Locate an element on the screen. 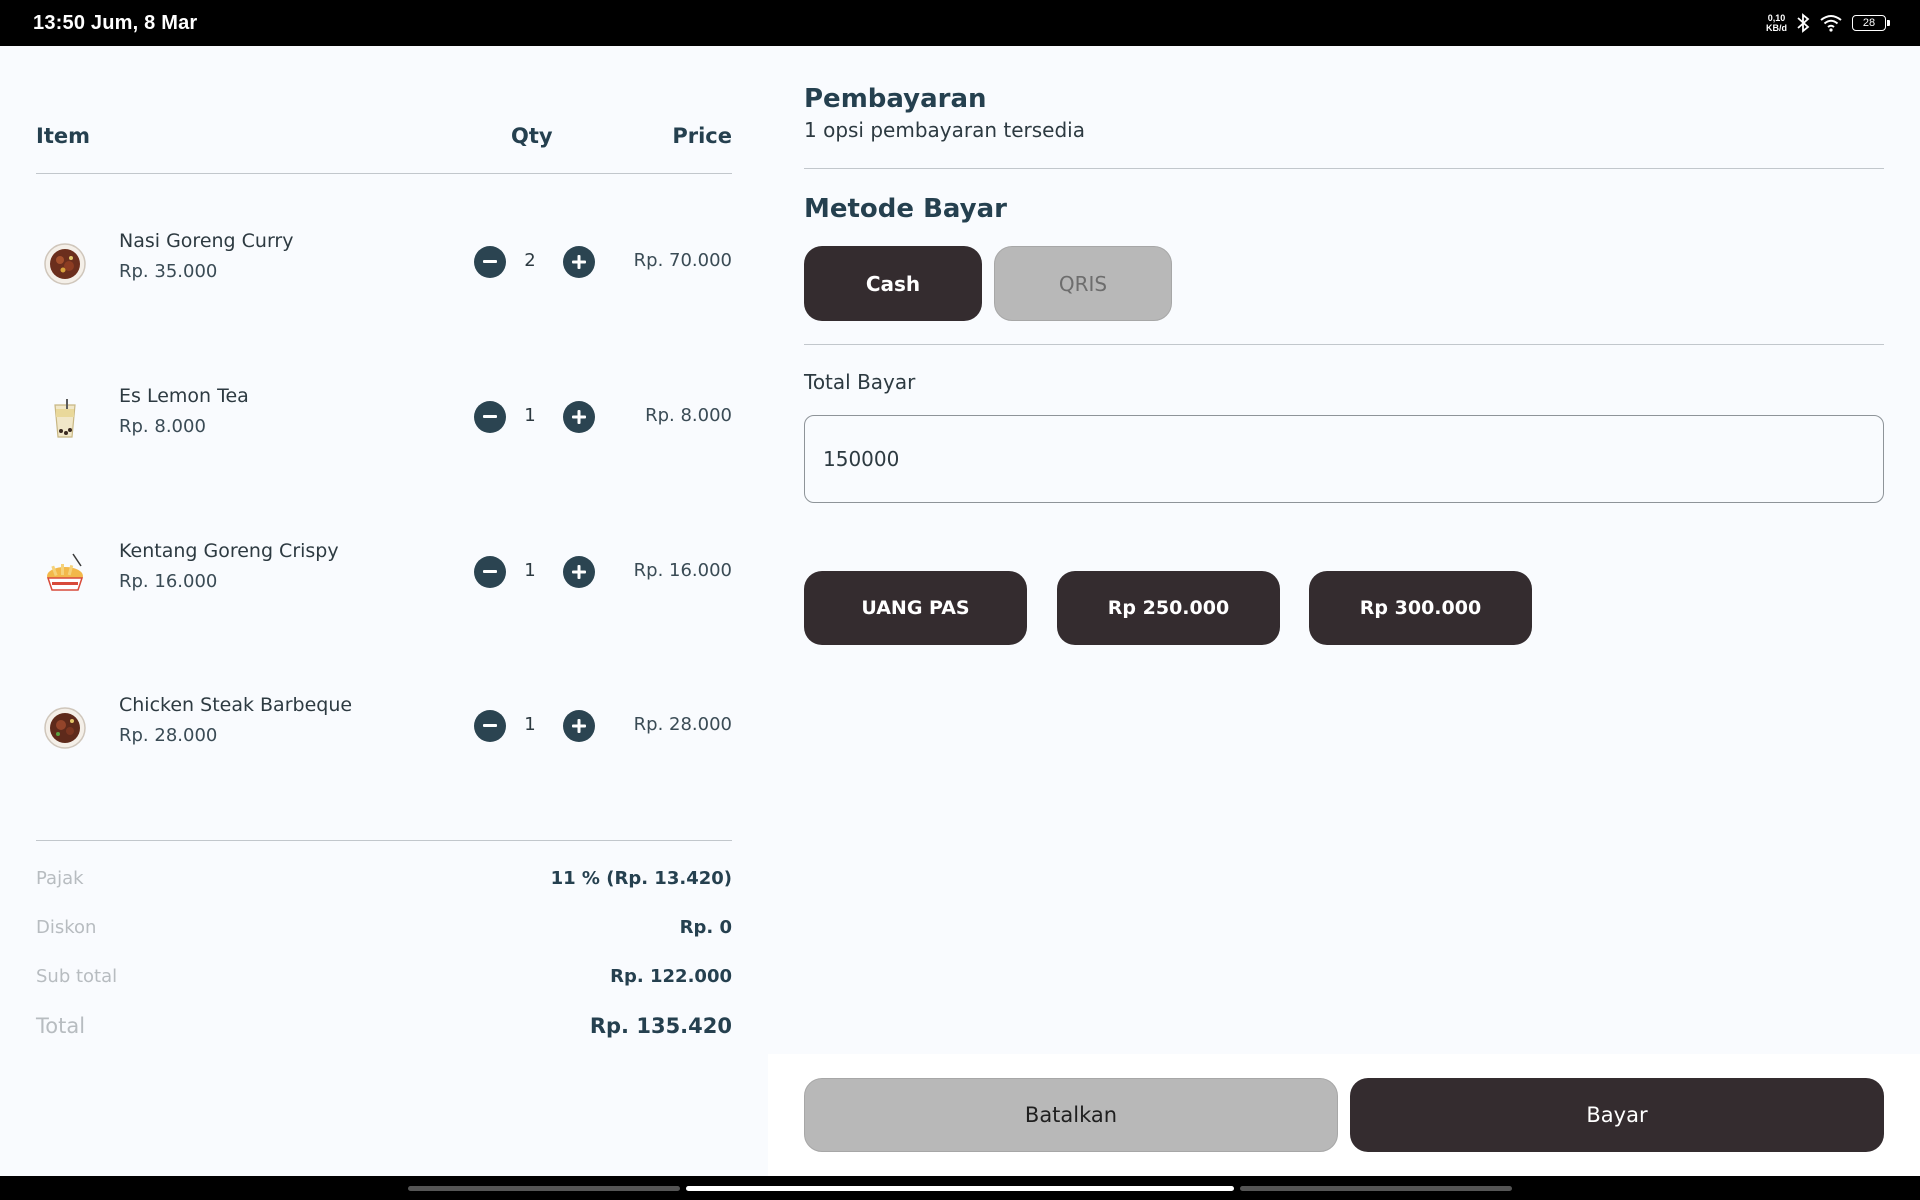 Image resolution: width=1920 pixels, height=1200 pixels. total-value: Rp. 135.420 is located at coordinates (660, 1026).